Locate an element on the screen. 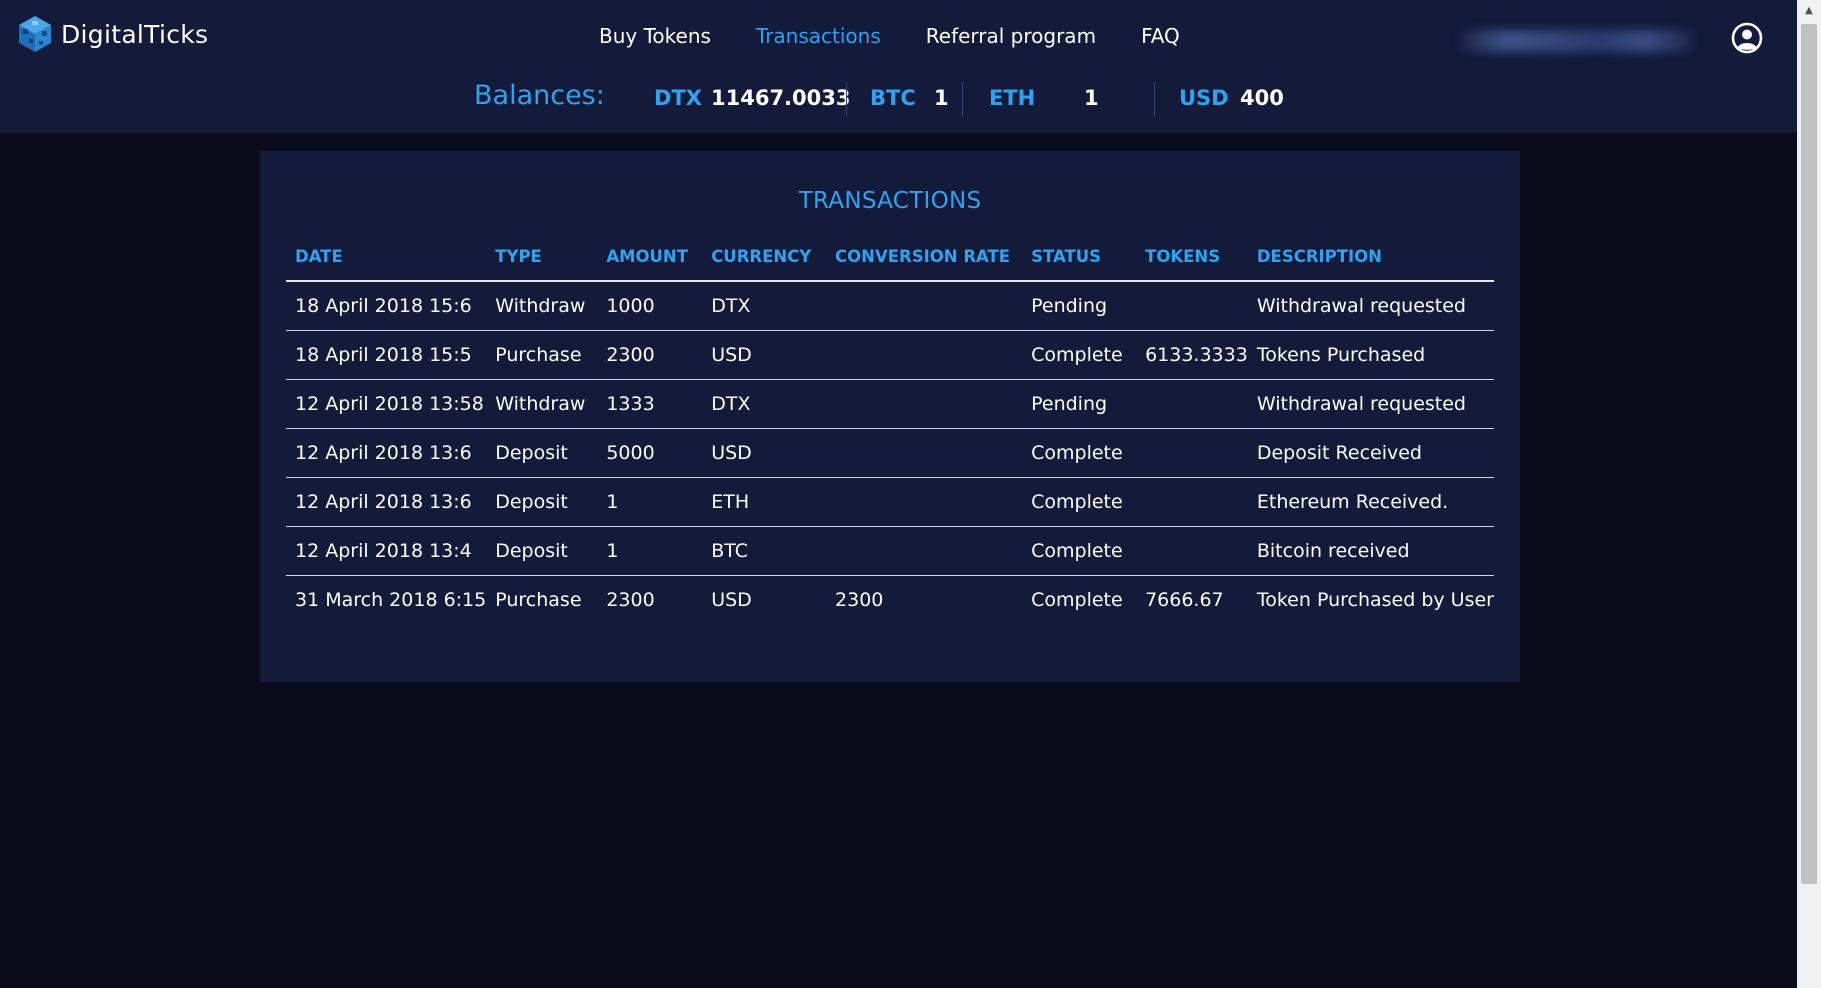 Image resolution: width=1821 pixels, height=988 pixels. cell-date: 31 March 2018 6:15 is located at coordinates (391, 600).